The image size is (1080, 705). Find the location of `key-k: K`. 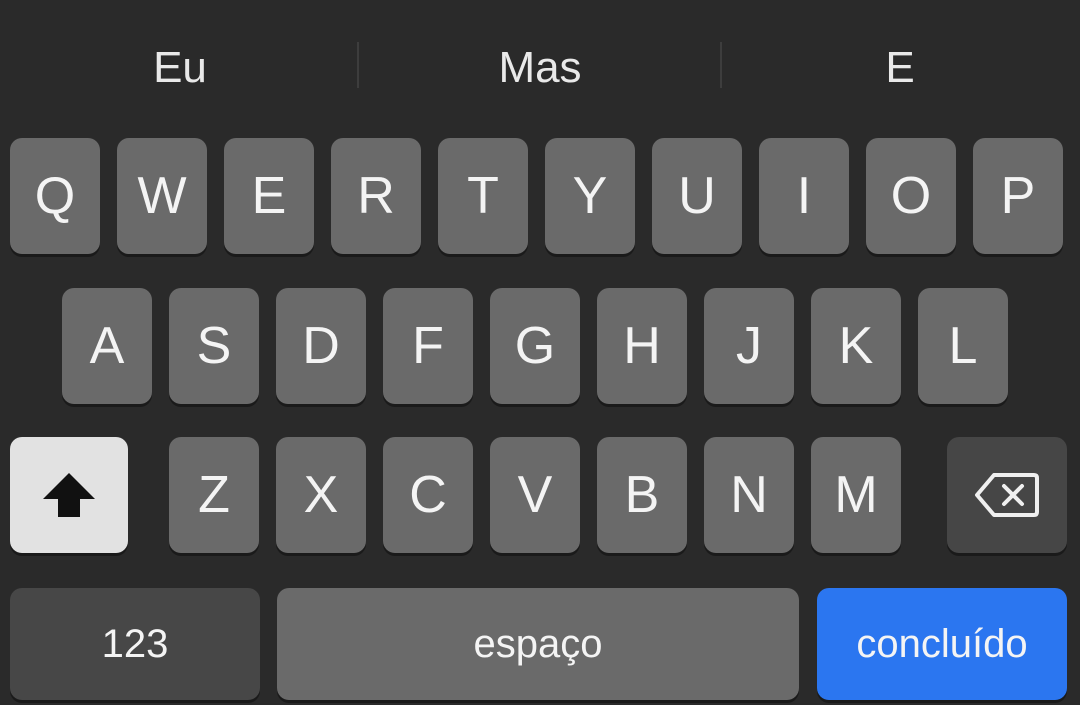

key-k: K is located at coordinates (856, 346).